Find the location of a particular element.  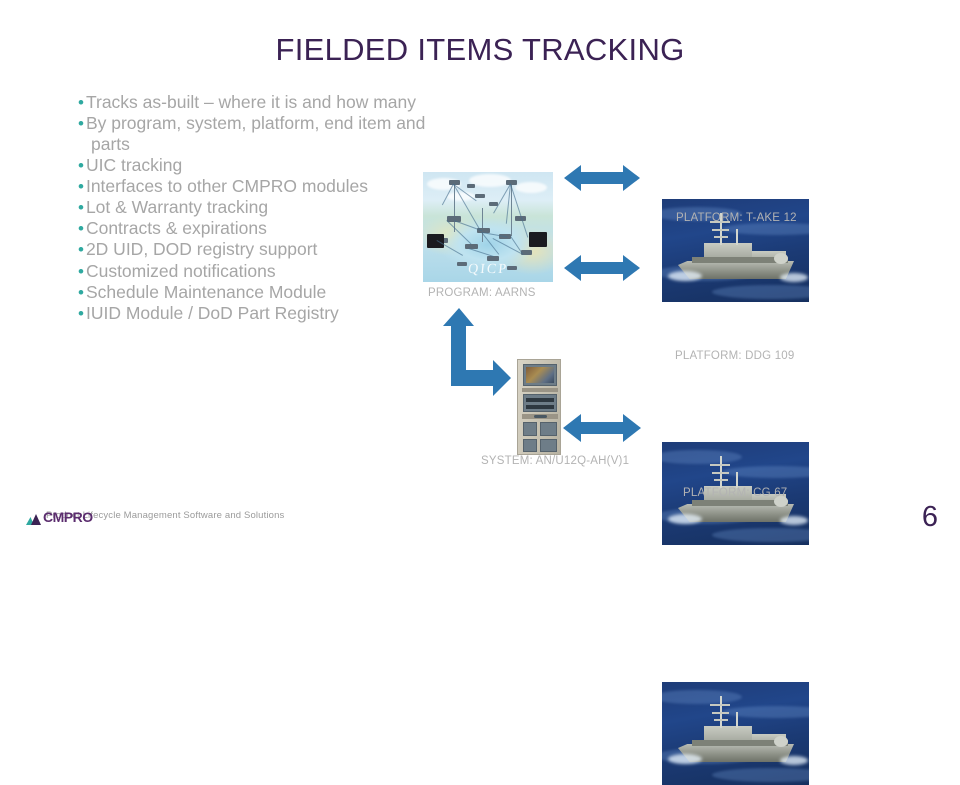

list-item-label: Customized notifications is located at coordinates (180, 270).